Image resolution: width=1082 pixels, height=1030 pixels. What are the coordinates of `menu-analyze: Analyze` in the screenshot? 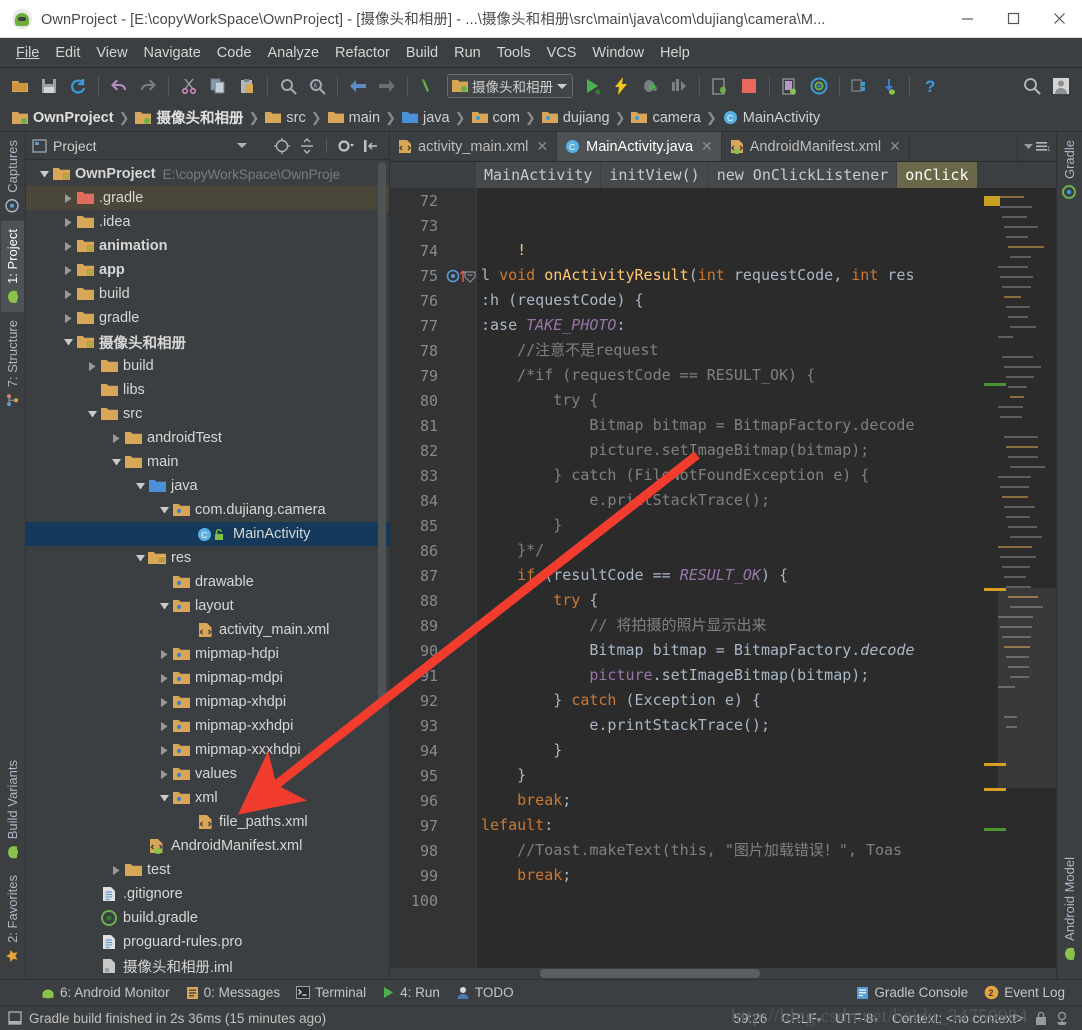 It's located at (293, 53).